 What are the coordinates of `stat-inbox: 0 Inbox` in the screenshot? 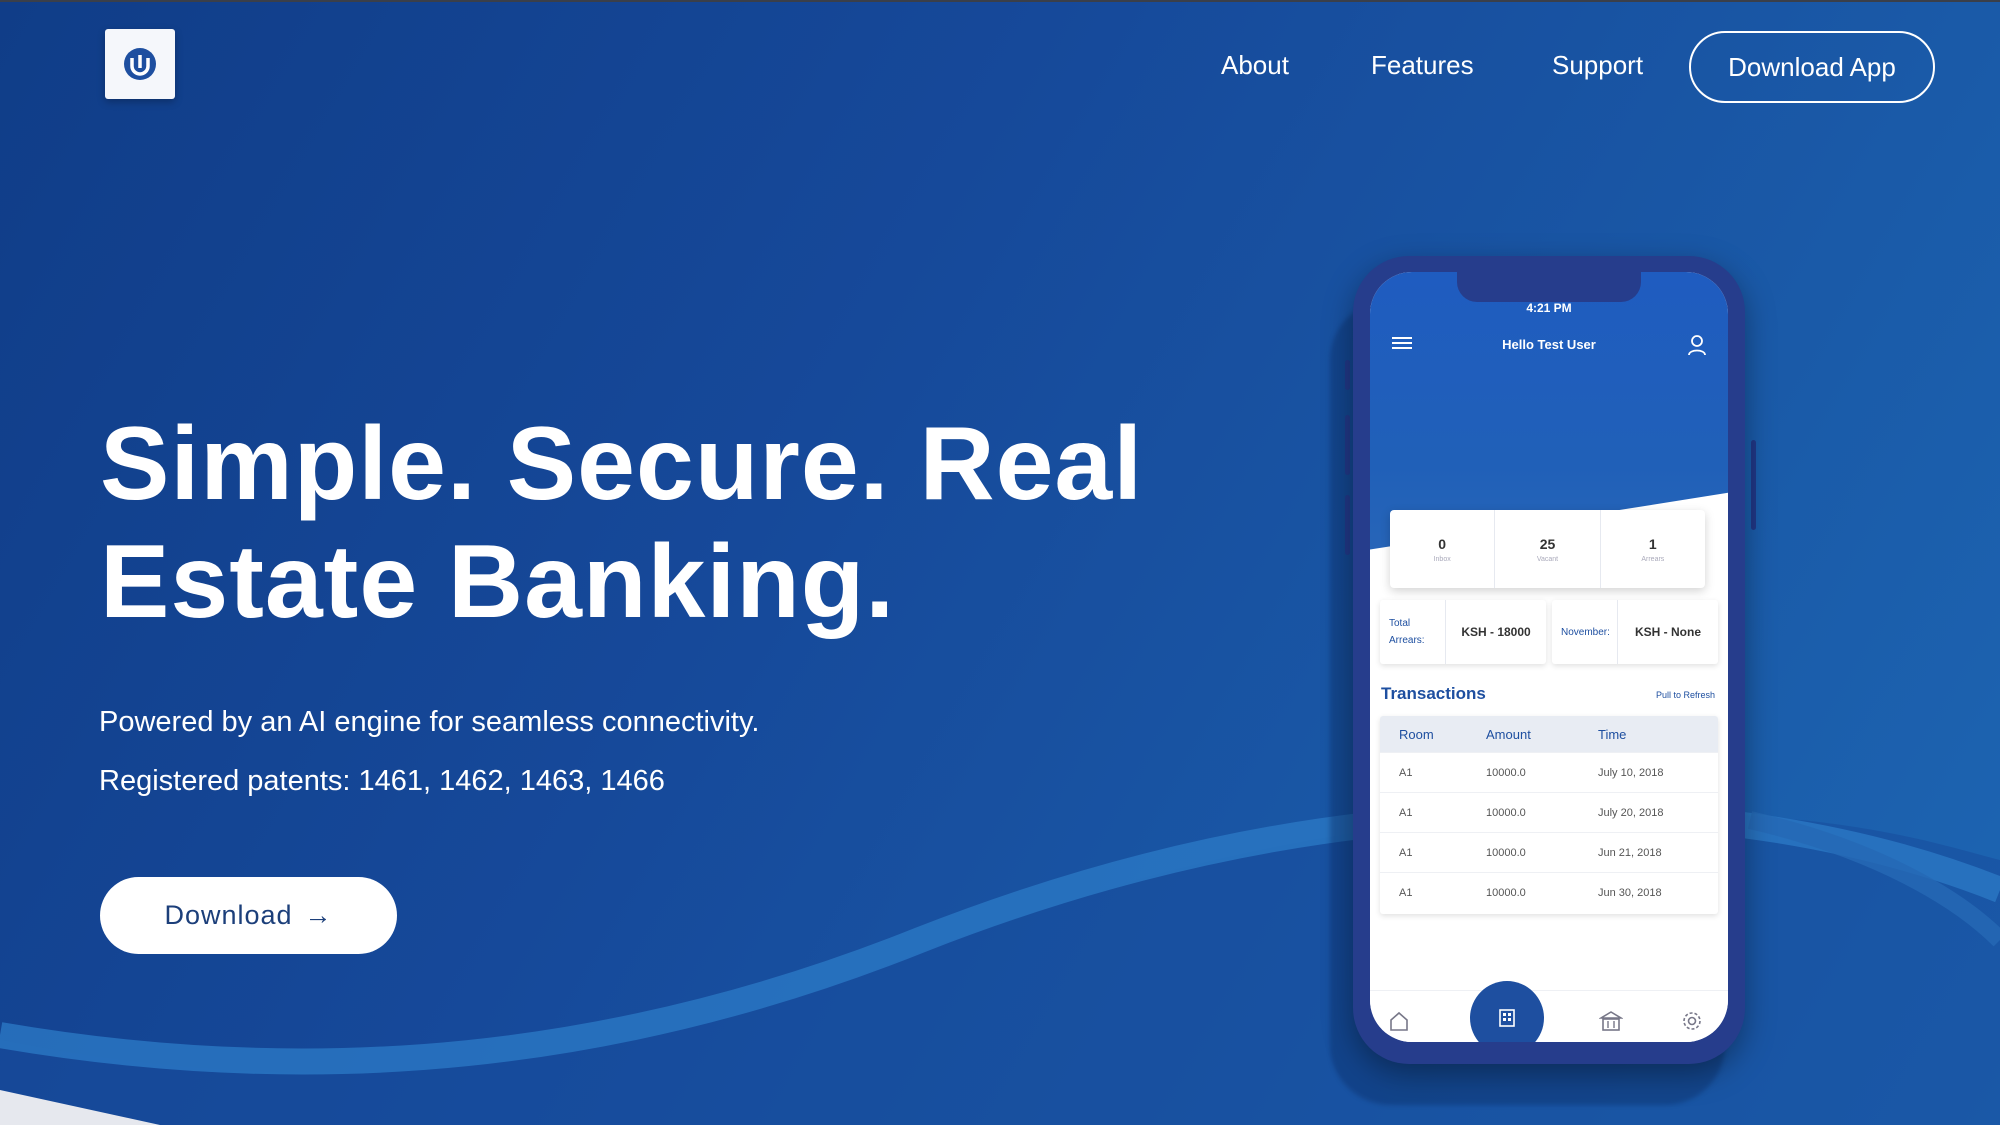 It's located at (1443, 549).